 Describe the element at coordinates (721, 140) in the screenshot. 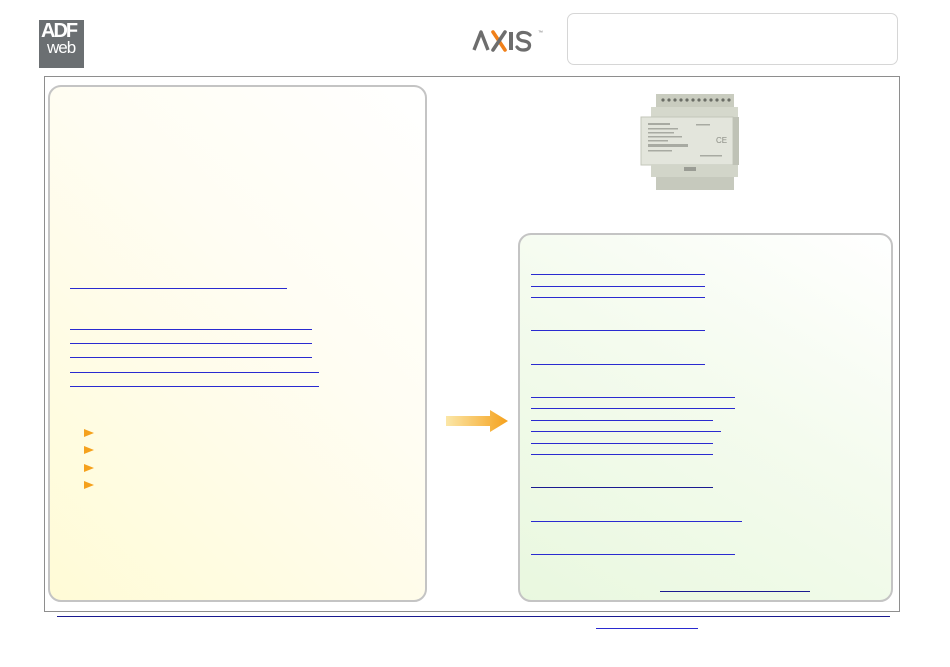

I see `svg-text: CE` at that location.